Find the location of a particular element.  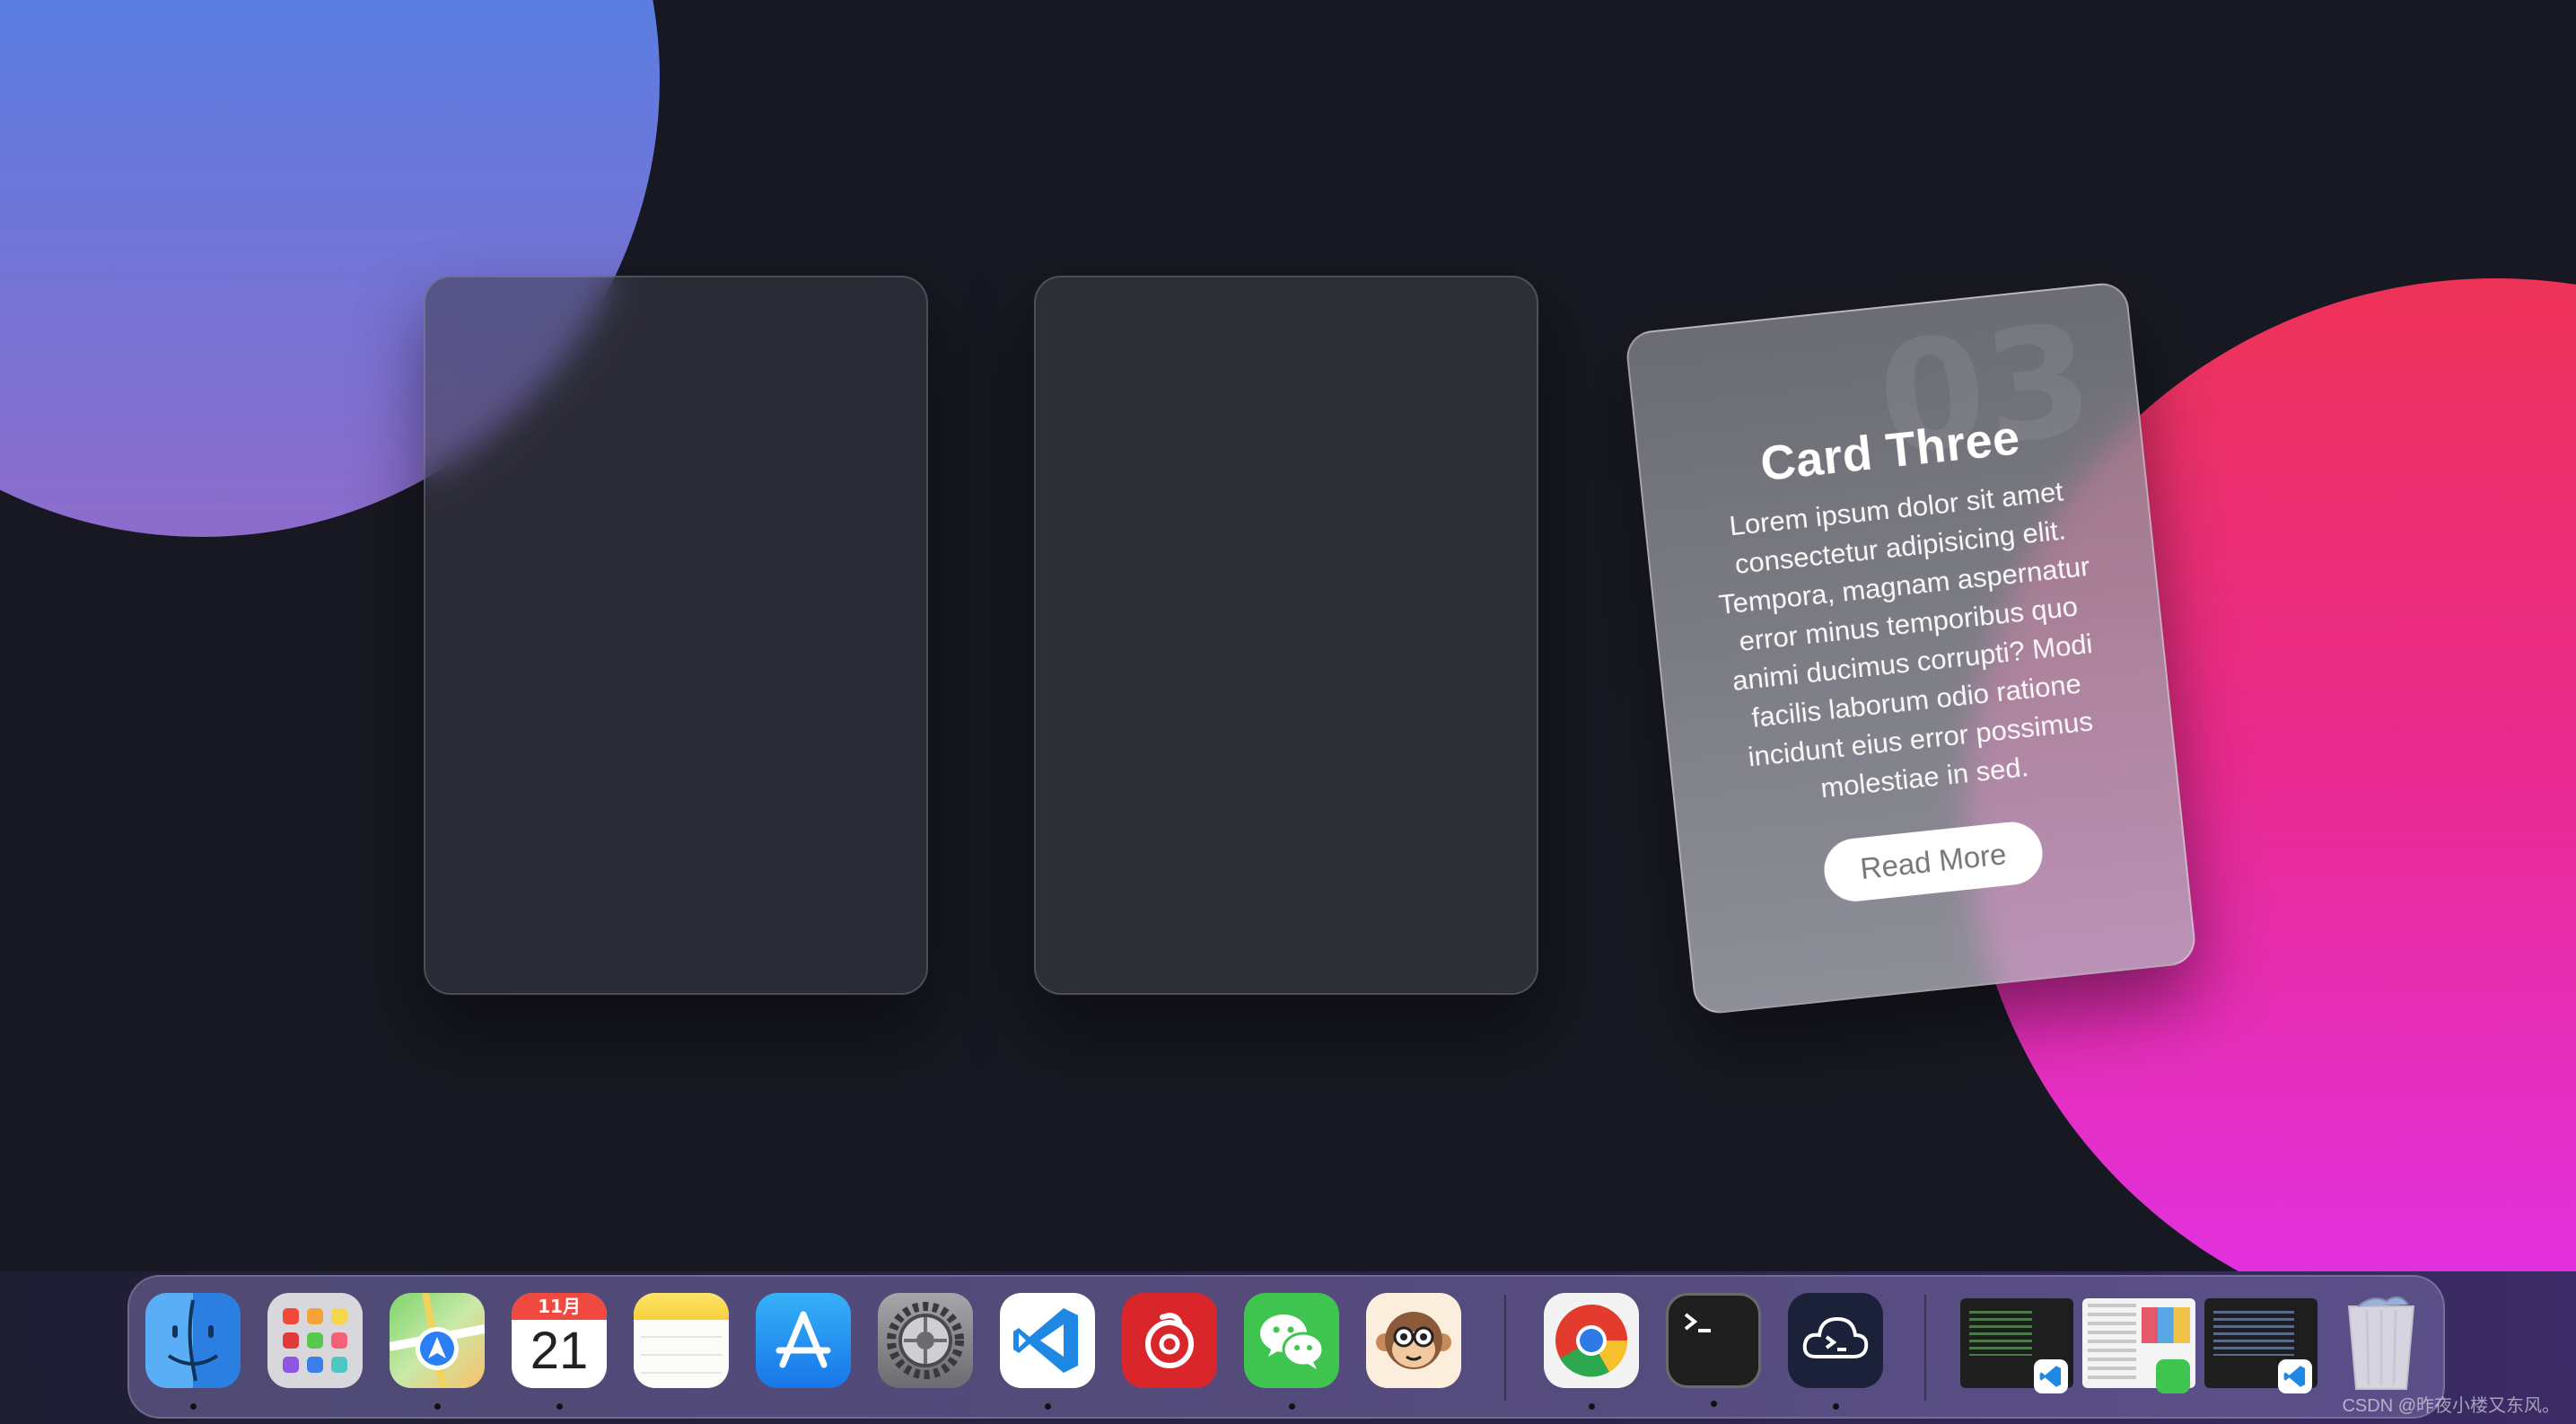

maps-arrow-icon is located at coordinates (437, 1340).